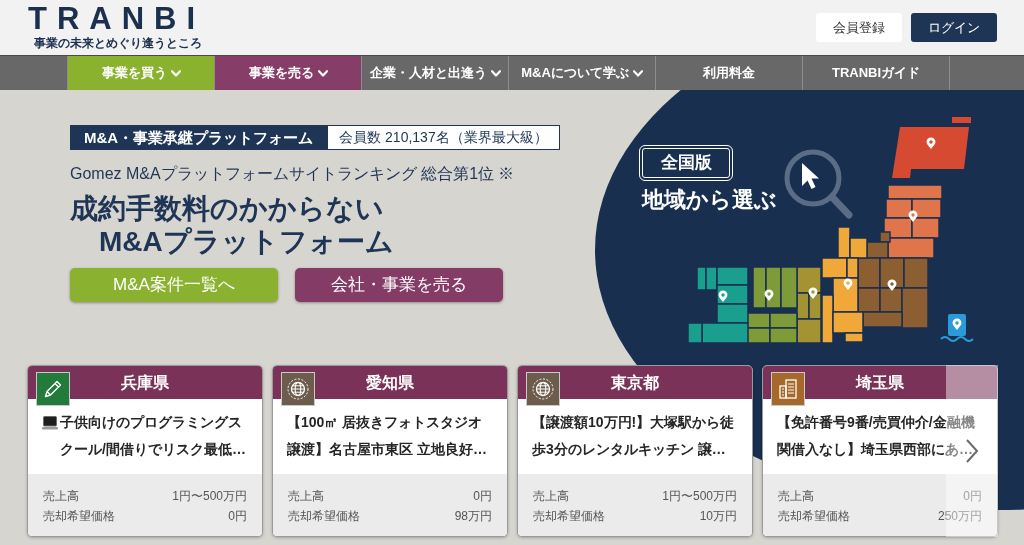  What do you see at coordinates (227, 208) in the screenshot?
I see `headline-text: 成約手数料のかからない` at bounding box center [227, 208].